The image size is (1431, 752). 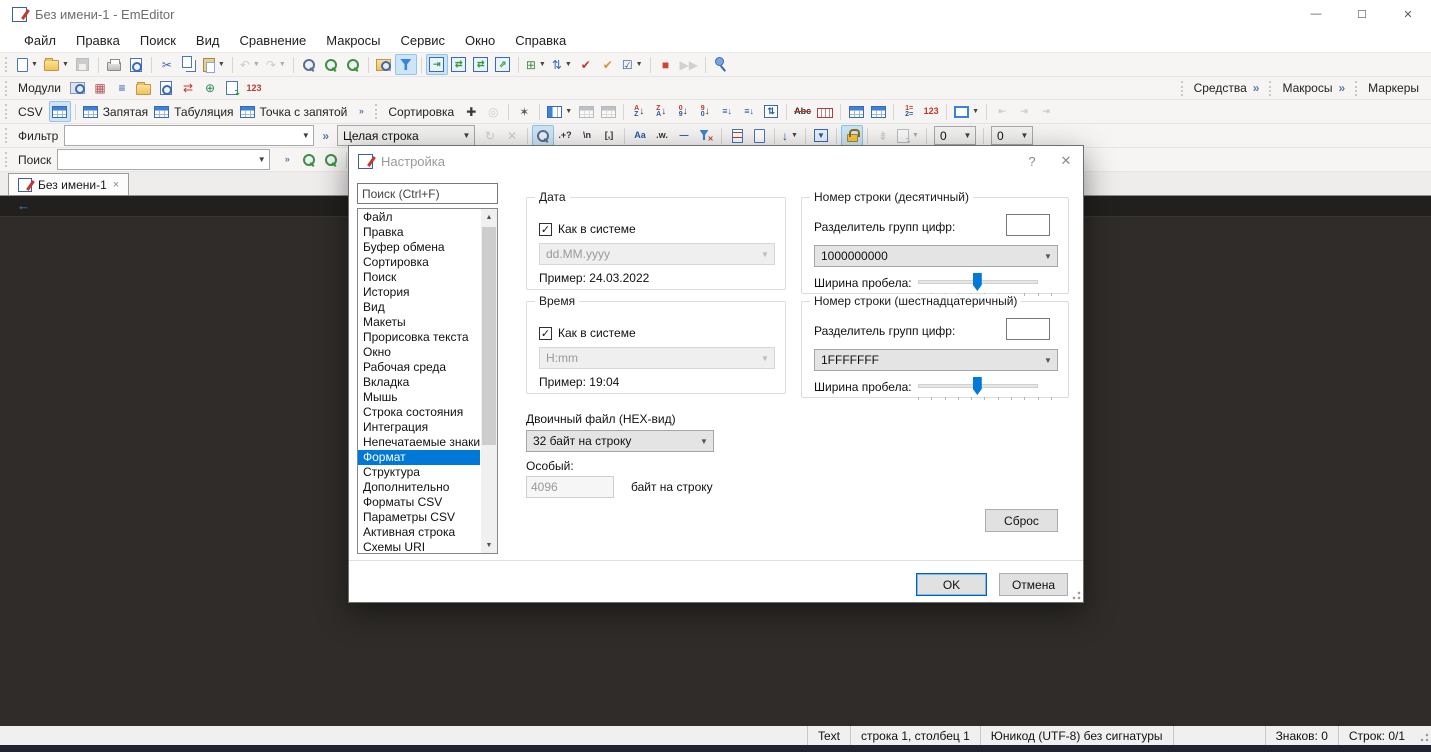 I want to click on filter-table-button, so click(x=821, y=135).